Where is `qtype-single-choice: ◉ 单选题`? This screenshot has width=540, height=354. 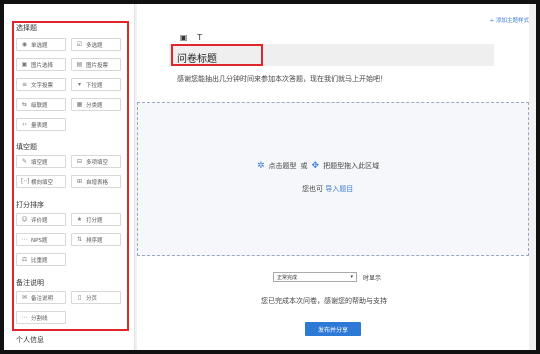
qtype-single-choice: ◉ 单选题 is located at coordinates (41, 44).